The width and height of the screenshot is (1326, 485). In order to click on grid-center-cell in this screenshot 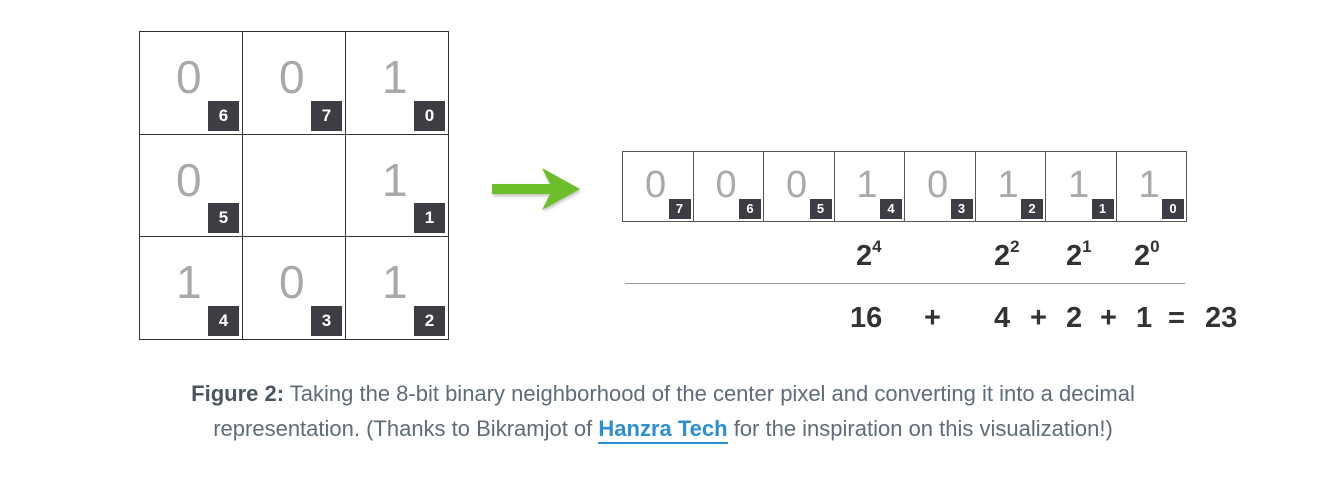, I will do `click(294, 186)`.